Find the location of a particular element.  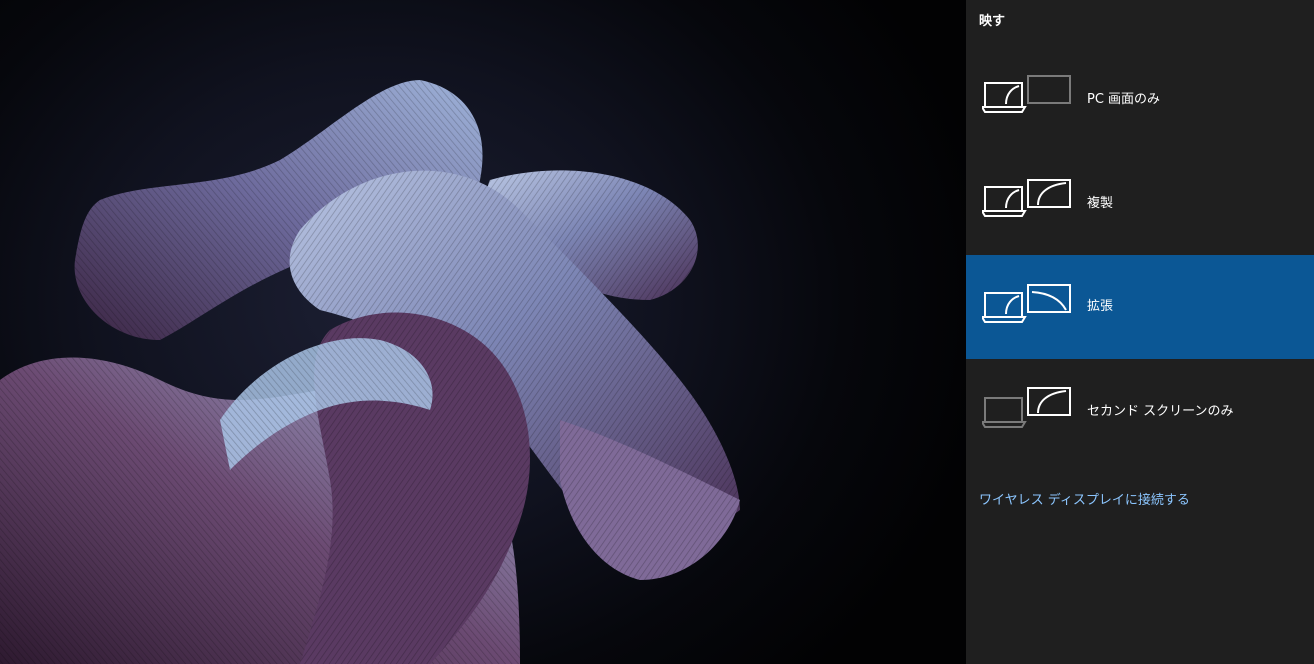

second-screen-only-icon is located at coordinates (1026, 407).